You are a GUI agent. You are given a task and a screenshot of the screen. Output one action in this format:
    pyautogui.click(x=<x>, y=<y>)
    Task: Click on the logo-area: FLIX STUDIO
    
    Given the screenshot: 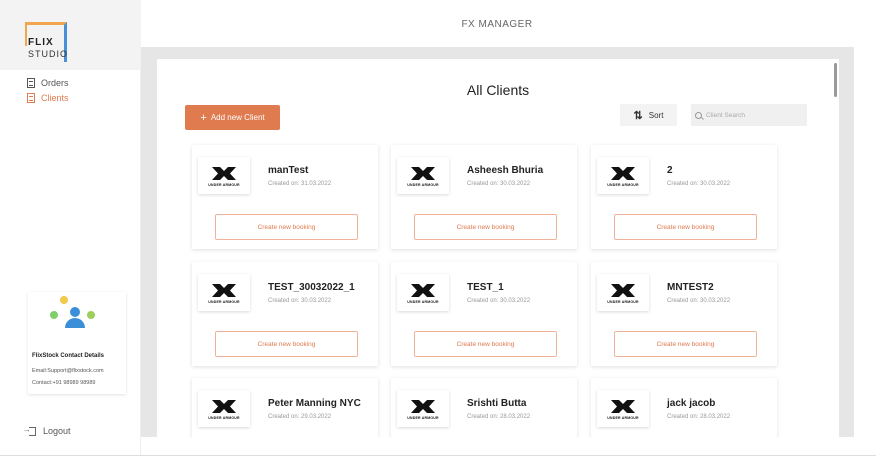 What is the action you would take?
    pyautogui.click(x=70, y=35)
    